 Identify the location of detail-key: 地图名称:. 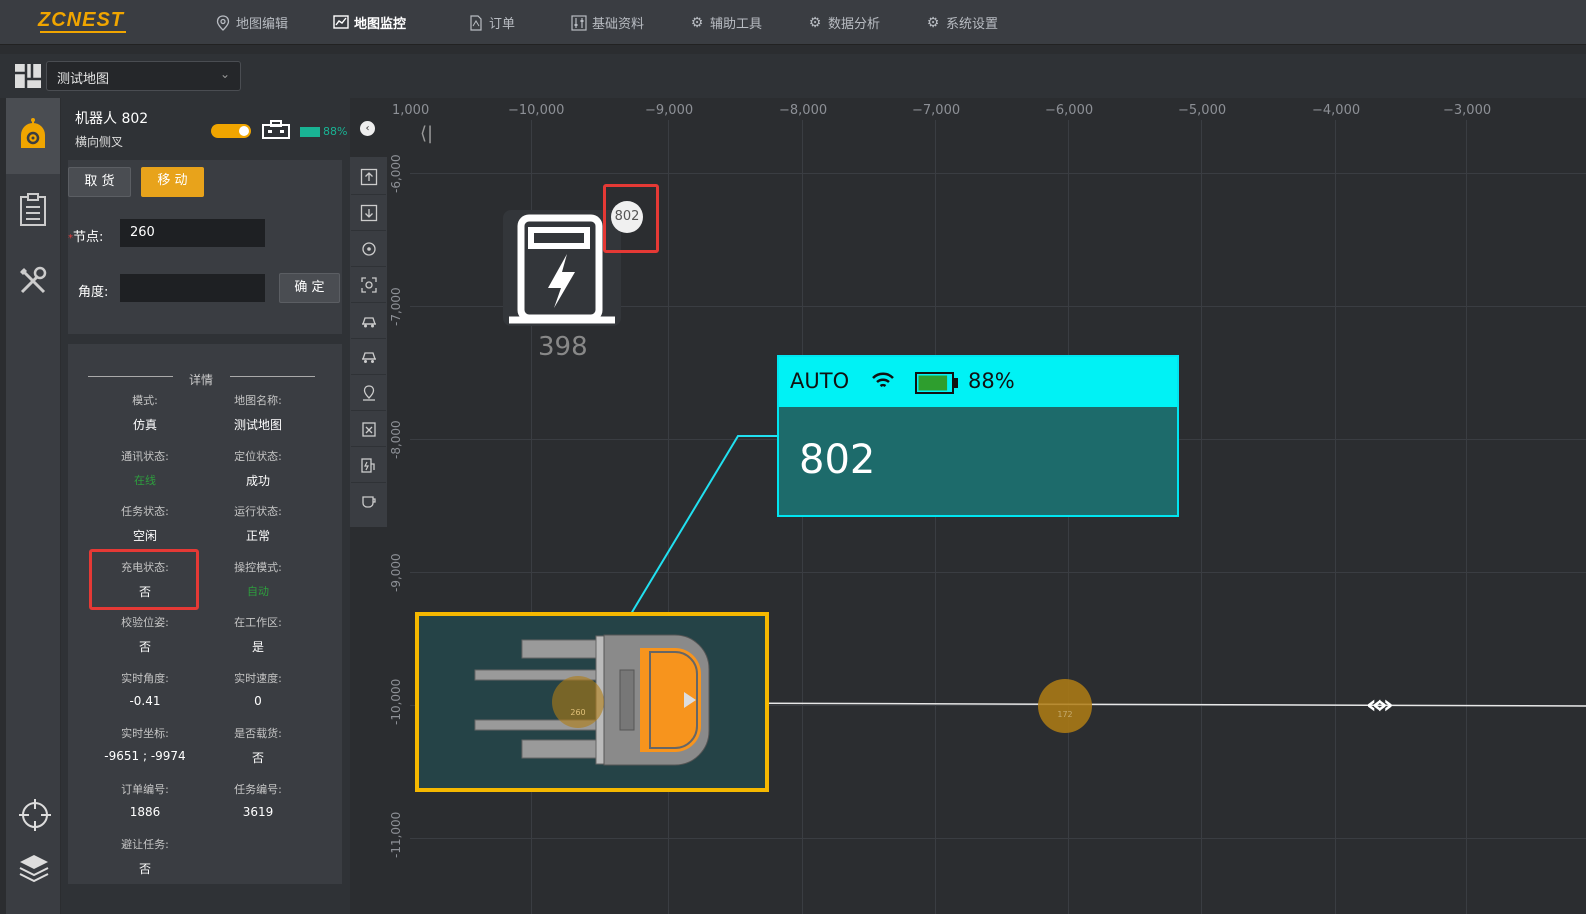
(258, 400).